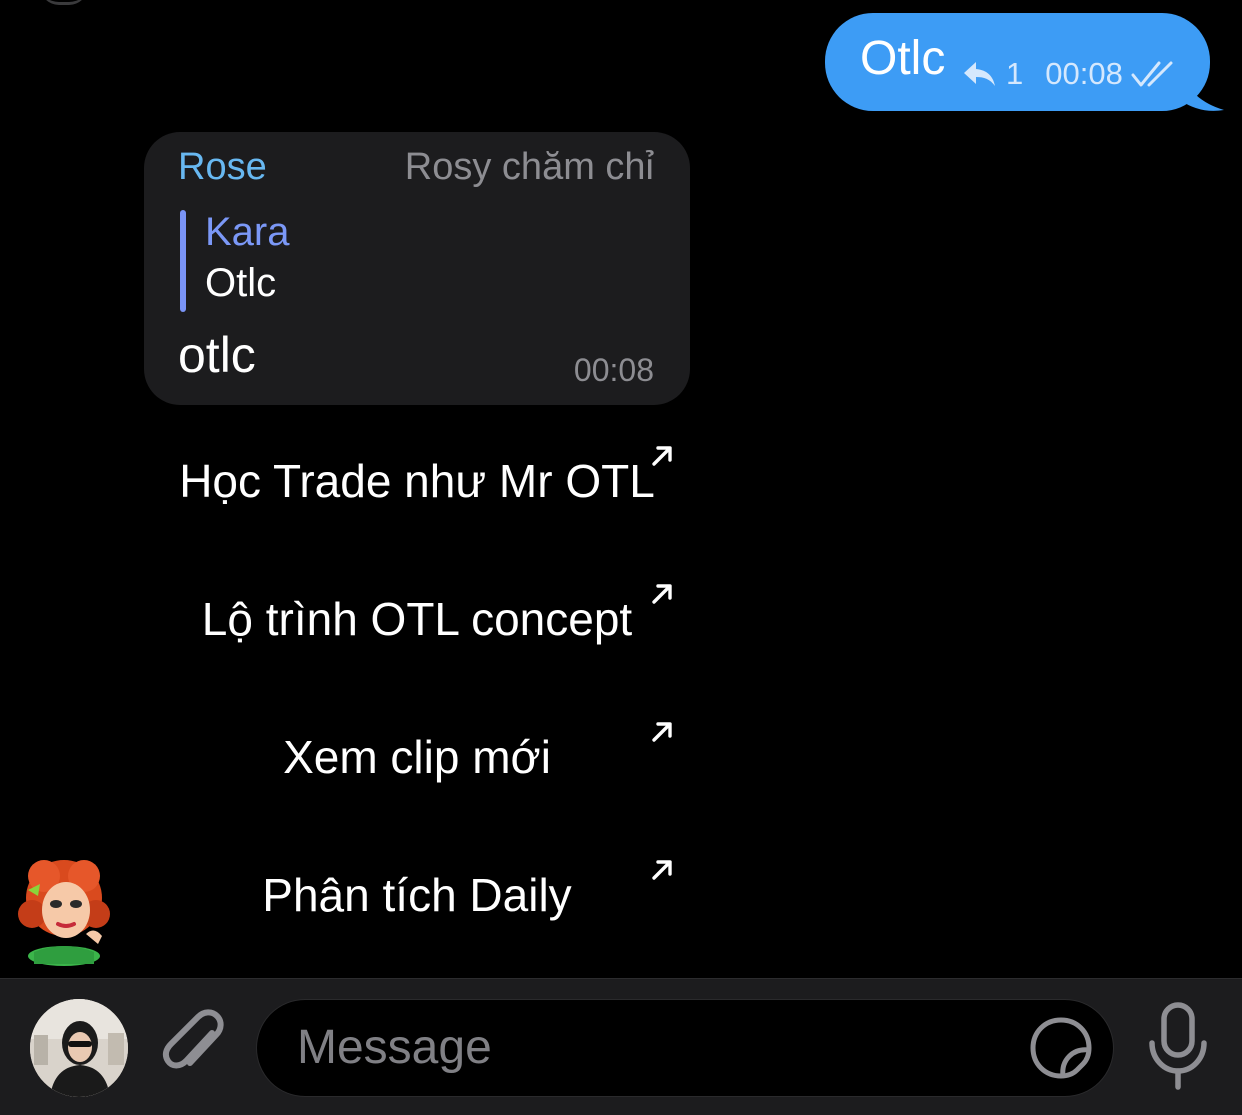  I want to click on inline-button-lo-trinh: Lộ trình OTL concept, so click(417, 628).